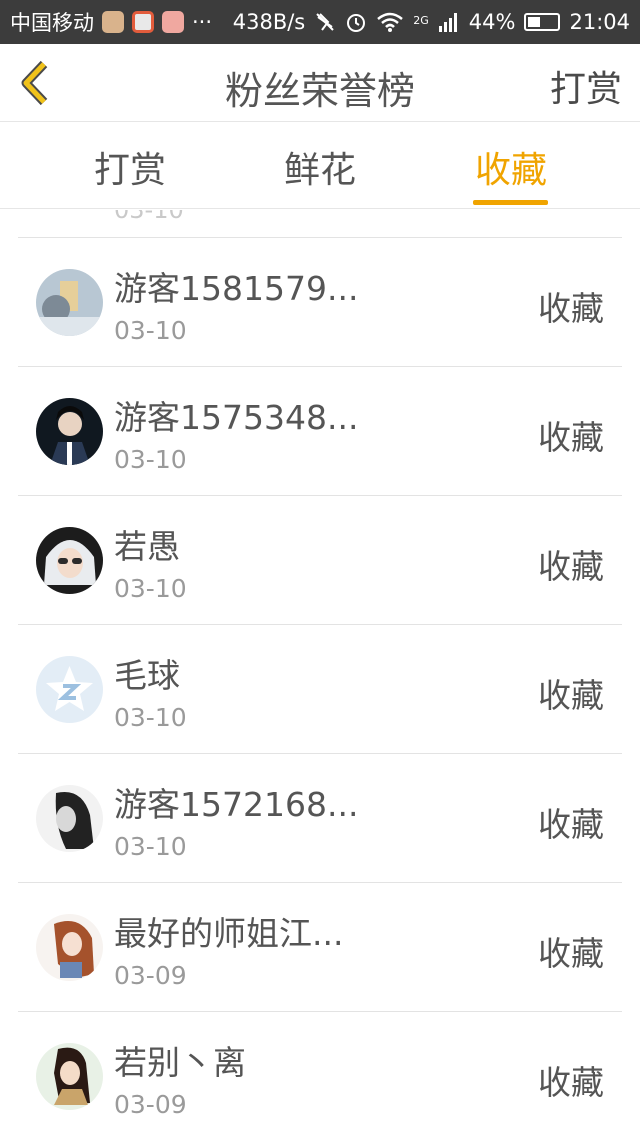 This screenshot has width=640, height=1138. I want to click on list-item: 若别丶离 03-09 收藏, so click(320, 1075).